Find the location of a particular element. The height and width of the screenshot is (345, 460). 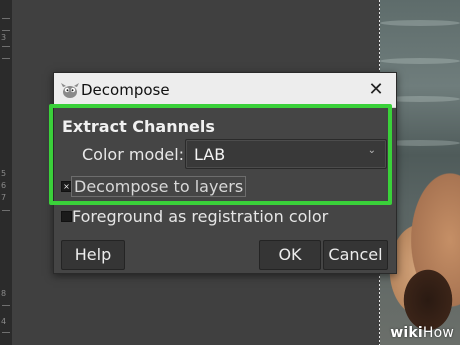

help-button: Help is located at coordinates (93, 255).